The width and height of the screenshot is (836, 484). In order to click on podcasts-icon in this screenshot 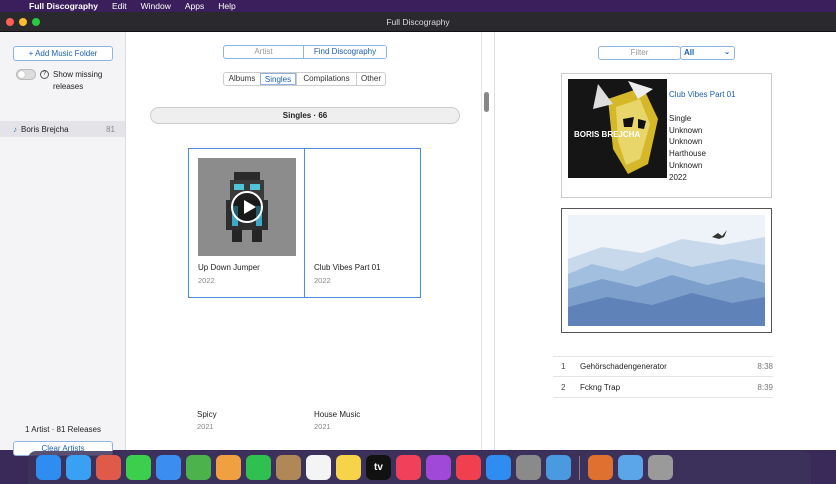, I will do `click(438, 467)`.